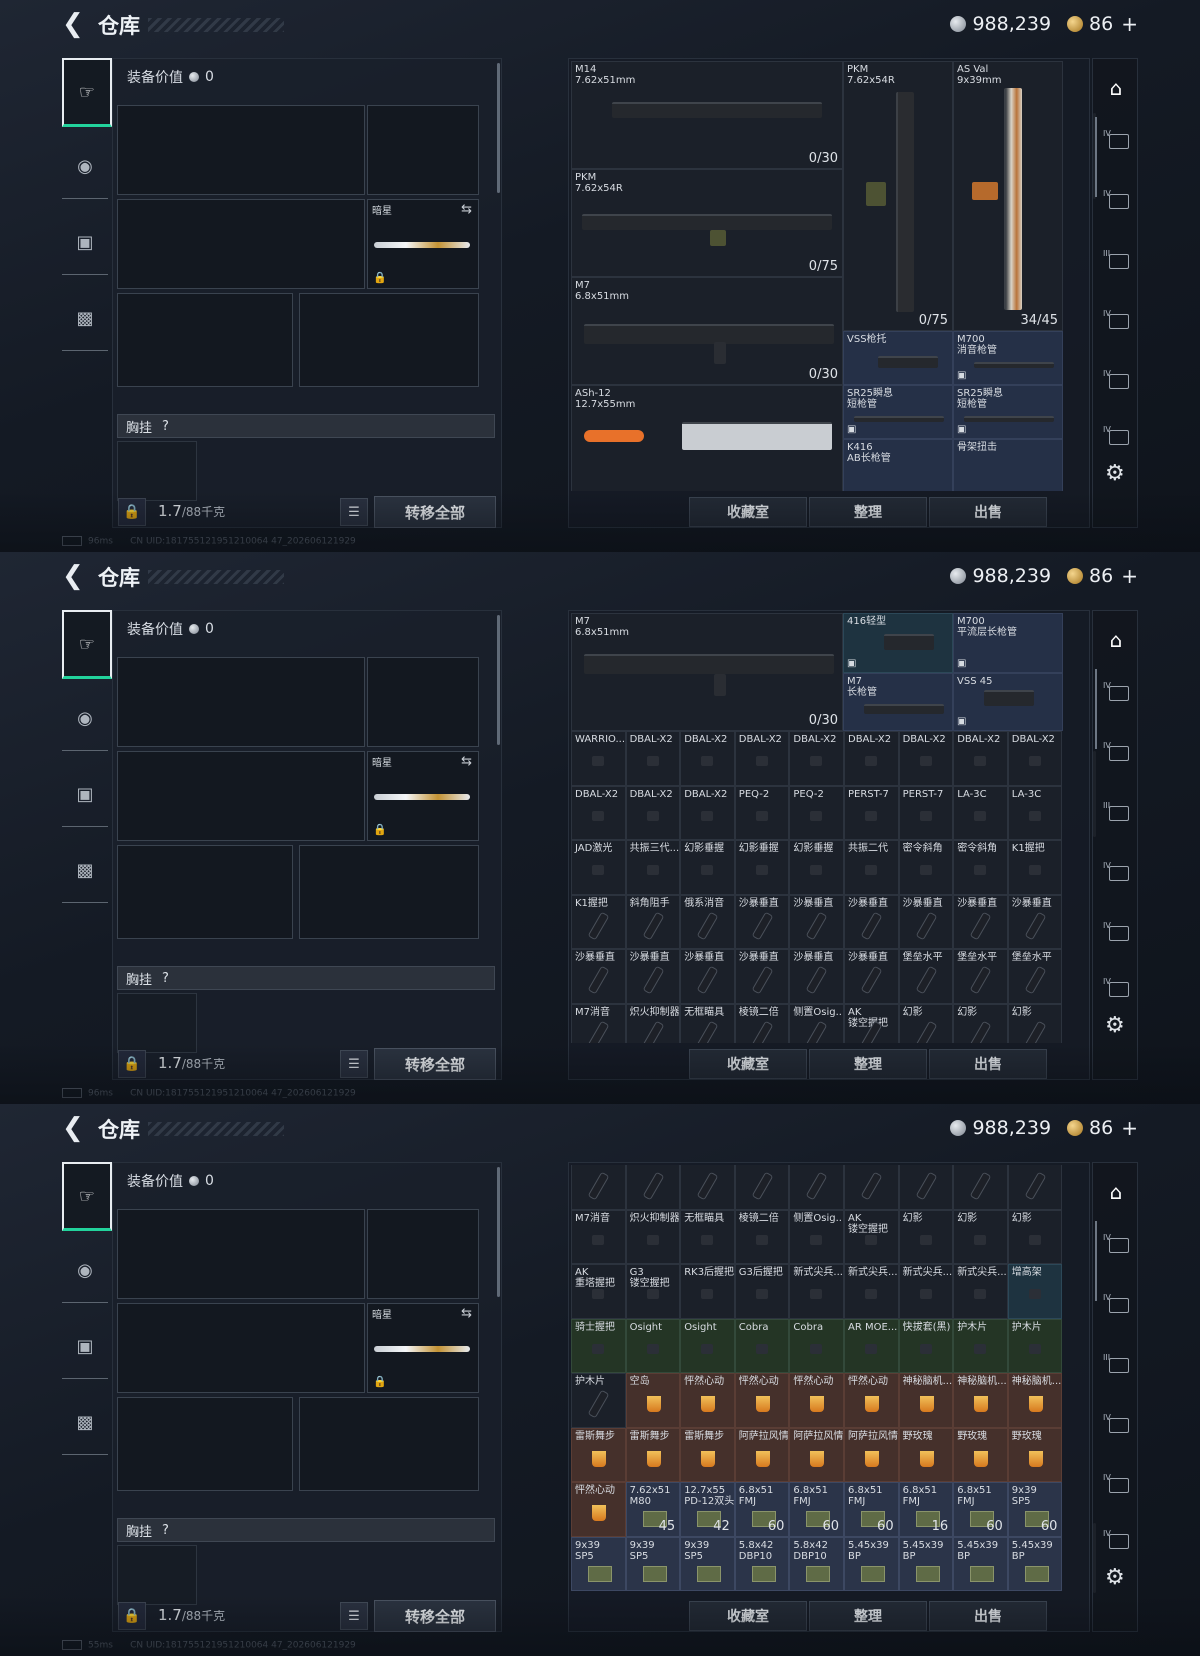 The image size is (1200, 1656). Describe the element at coordinates (598, 867) in the screenshot. I see `inventory-item: JAD激光` at that location.